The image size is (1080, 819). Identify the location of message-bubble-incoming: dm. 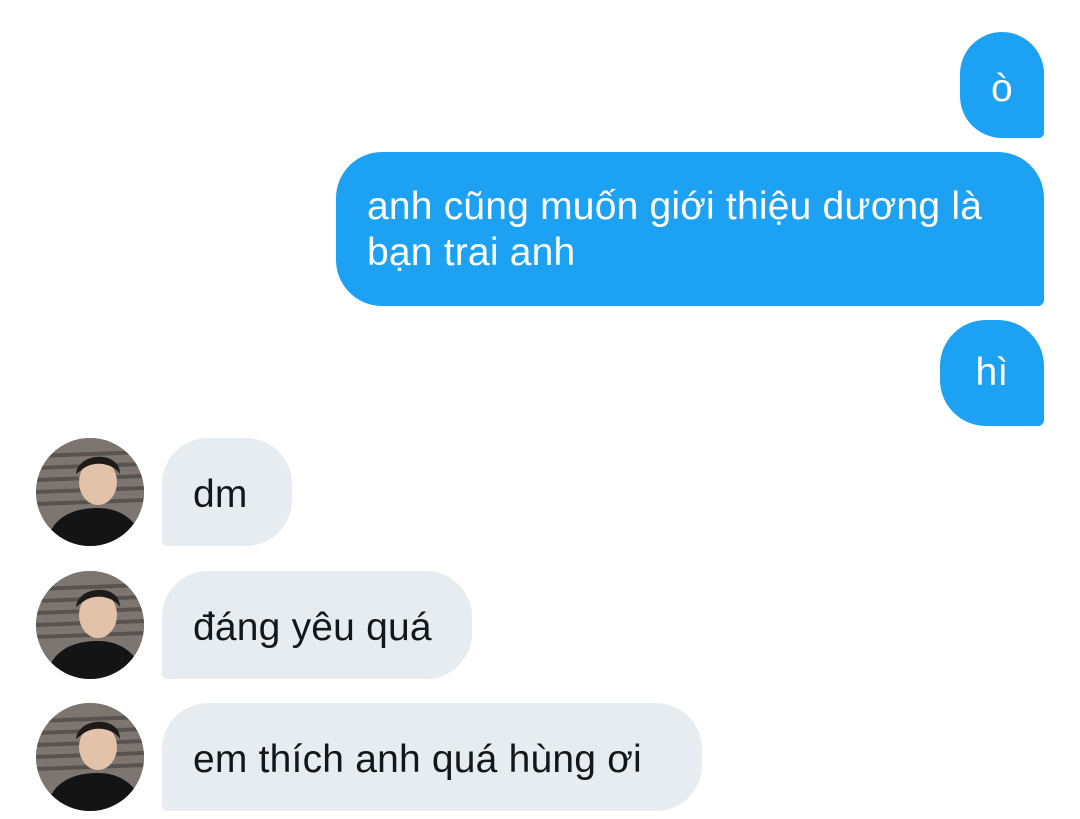
(227, 492).